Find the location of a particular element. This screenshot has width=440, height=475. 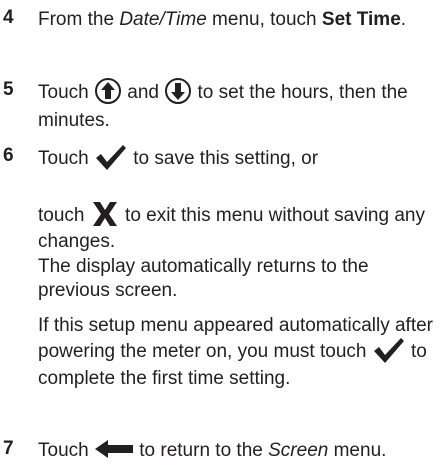

text: menu, touch is located at coordinates (264, 19).